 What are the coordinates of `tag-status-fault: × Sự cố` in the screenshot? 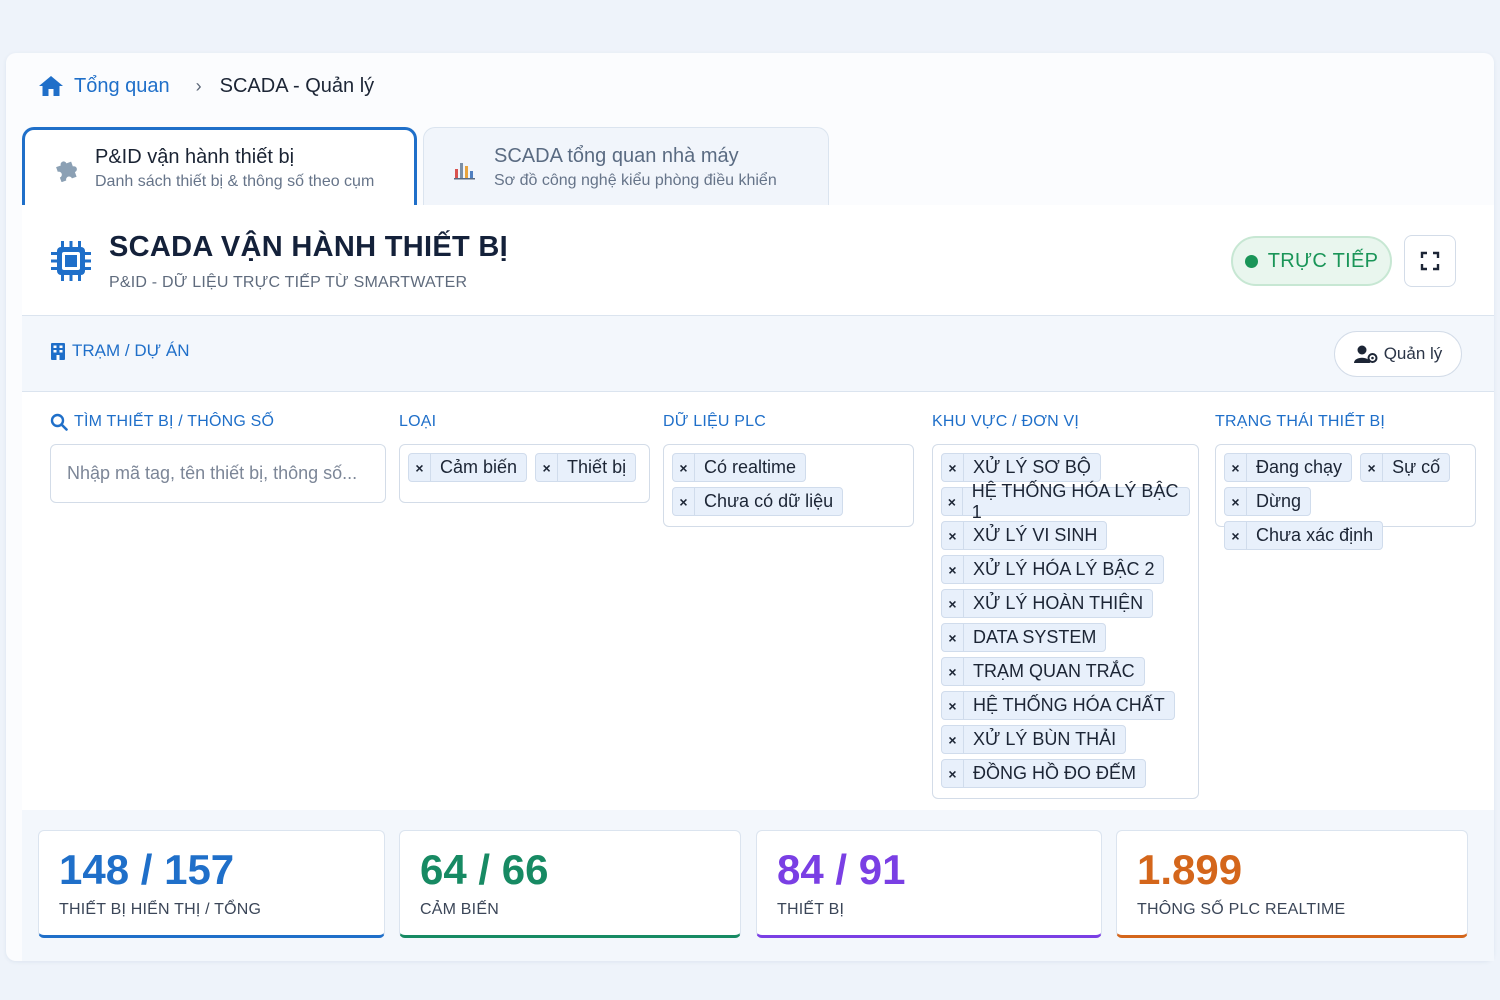 It's located at (1405, 467).